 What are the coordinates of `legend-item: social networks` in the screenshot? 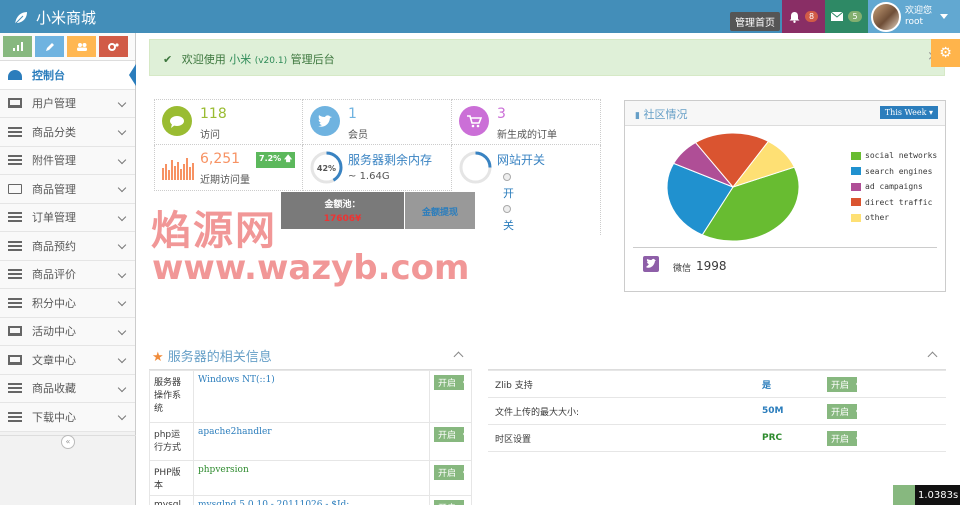 It's located at (894, 156).